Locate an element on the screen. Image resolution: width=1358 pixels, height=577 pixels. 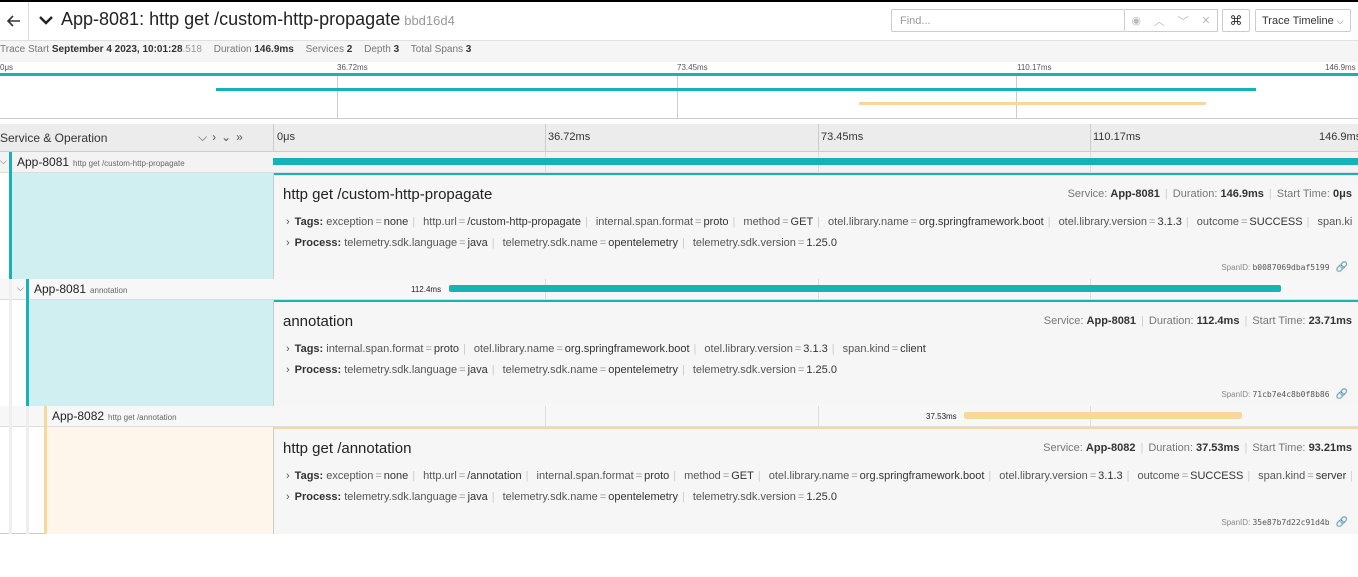
trace-total-spans: Total Spans 3 is located at coordinates (441, 49).